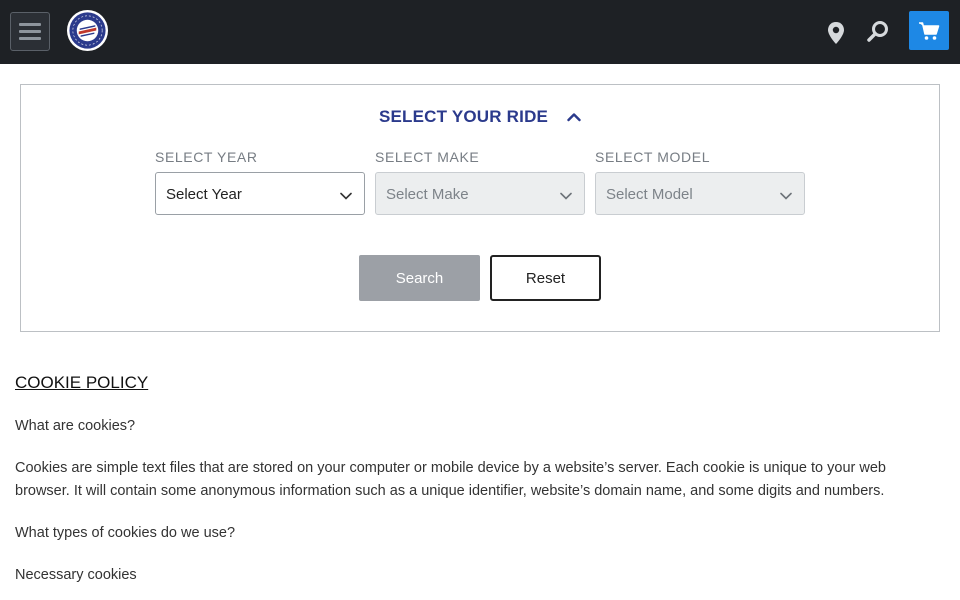  What do you see at coordinates (76, 575) in the screenshot?
I see `policy-subheading-necessary: Necessary cookies` at bounding box center [76, 575].